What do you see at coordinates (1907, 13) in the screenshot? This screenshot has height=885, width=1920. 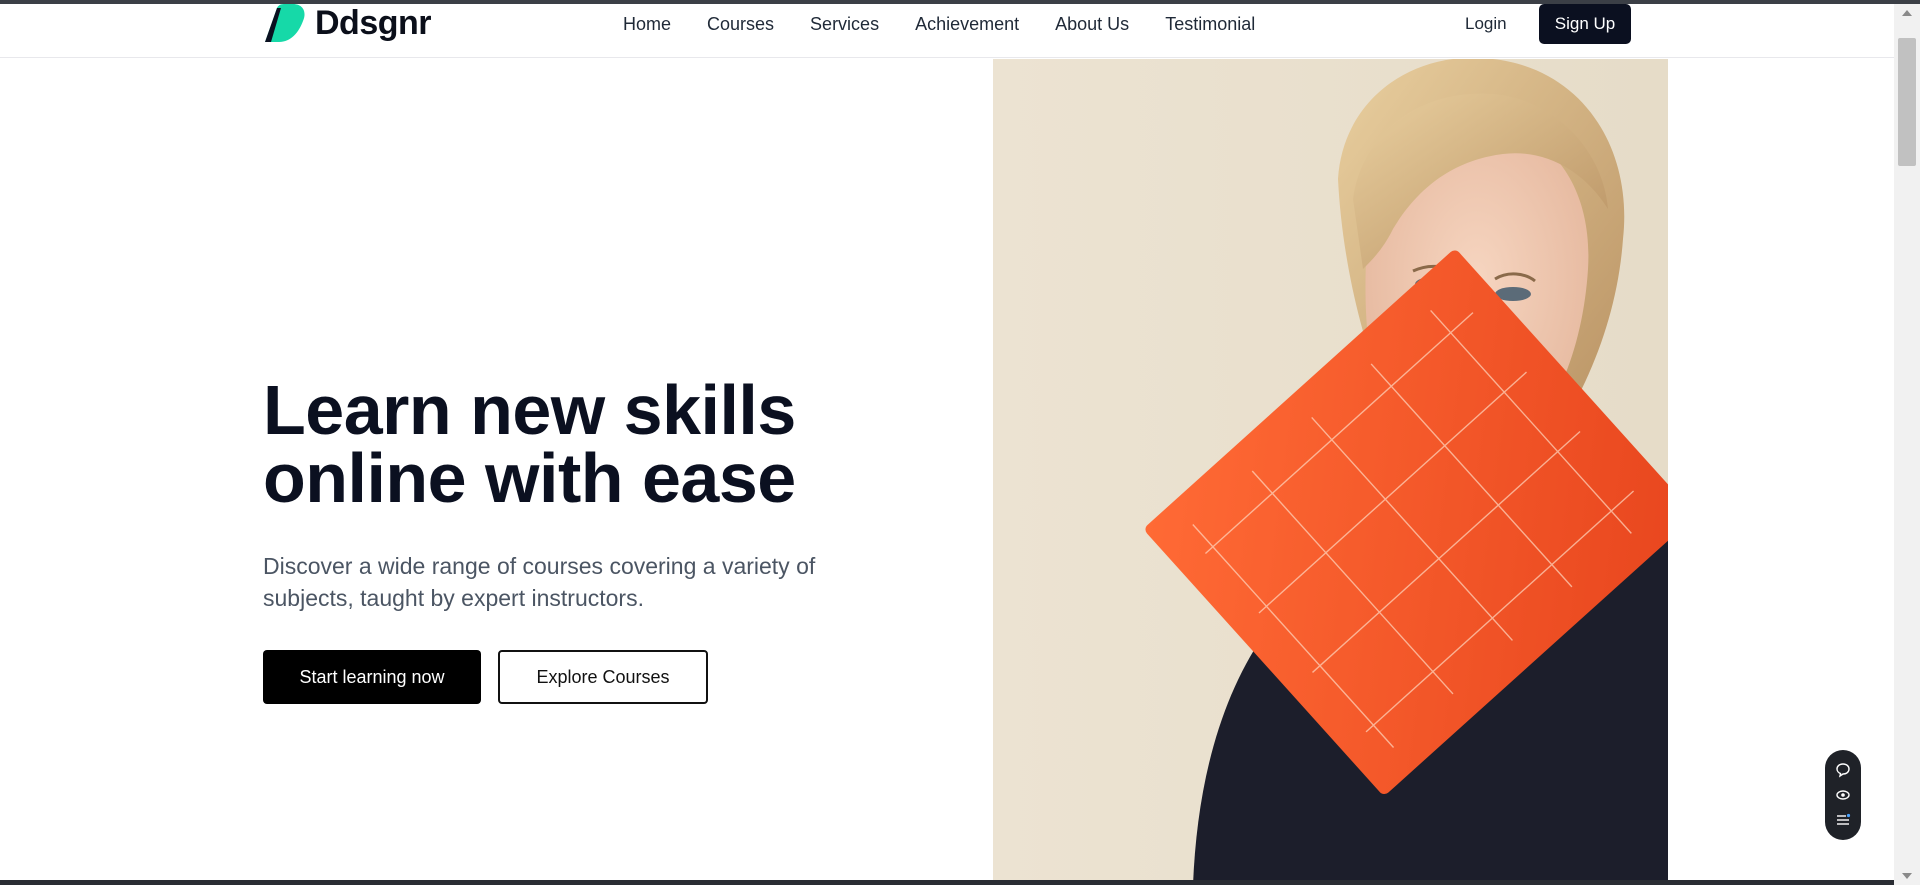 I see `scroll-up-arrow-icon` at bounding box center [1907, 13].